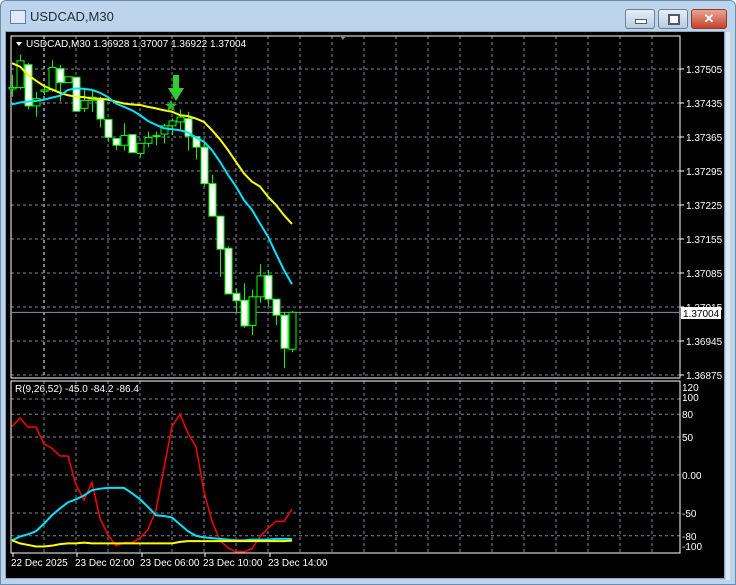 Image resolution: width=736 pixels, height=585 pixels. Describe the element at coordinates (704, 342) in the screenshot. I see `price-tick-label: 1.36945` at that location.